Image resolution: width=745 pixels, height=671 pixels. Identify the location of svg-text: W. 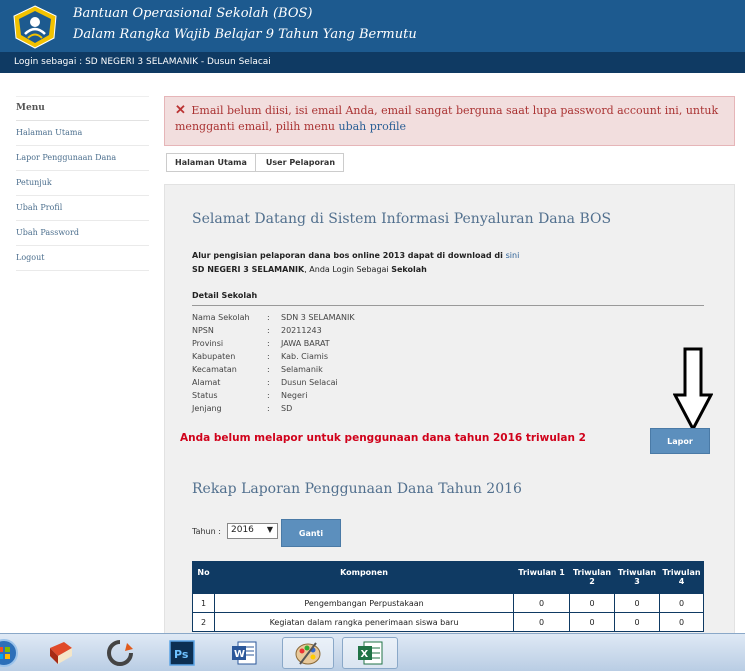
(239, 654).